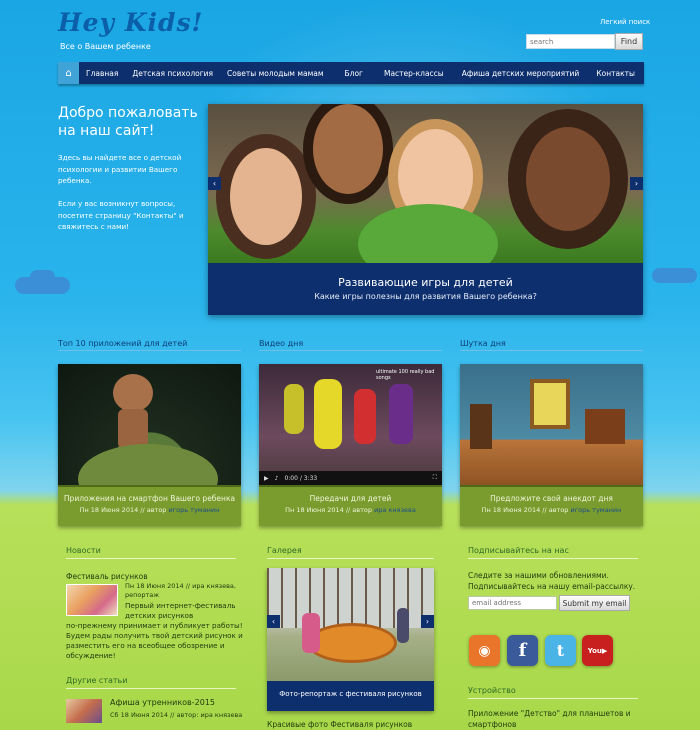  What do you see at coordinates (176, 715) in the screenshot?
I see `other-article-meta: Сб 18 Июня 2014 // автор: ира князева` at bounding box center [176, 715].